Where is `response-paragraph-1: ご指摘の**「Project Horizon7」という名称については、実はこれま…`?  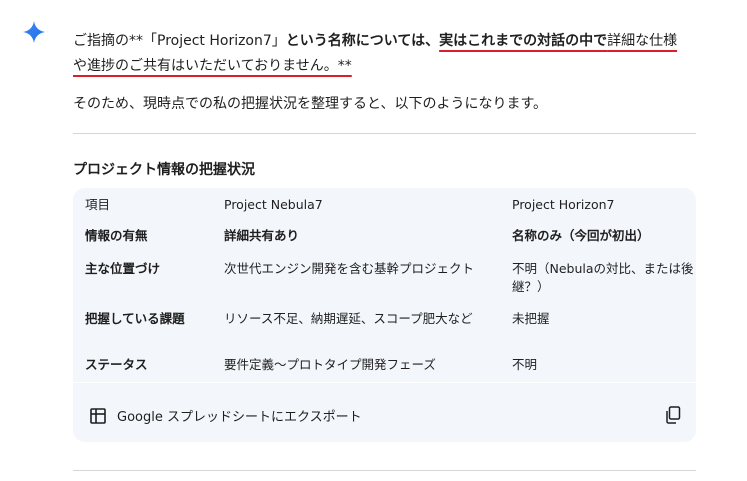
response-paragraph-1: ご指摘の**「Project Horizon7」という名称については、実はこれま… is located at coordinates (393, 54).